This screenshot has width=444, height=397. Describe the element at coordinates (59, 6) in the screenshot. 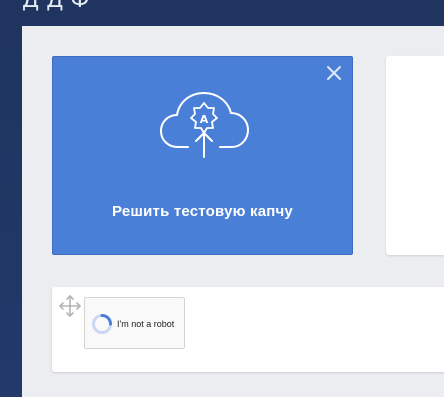

I see `page-title: ДДФ` at that location.